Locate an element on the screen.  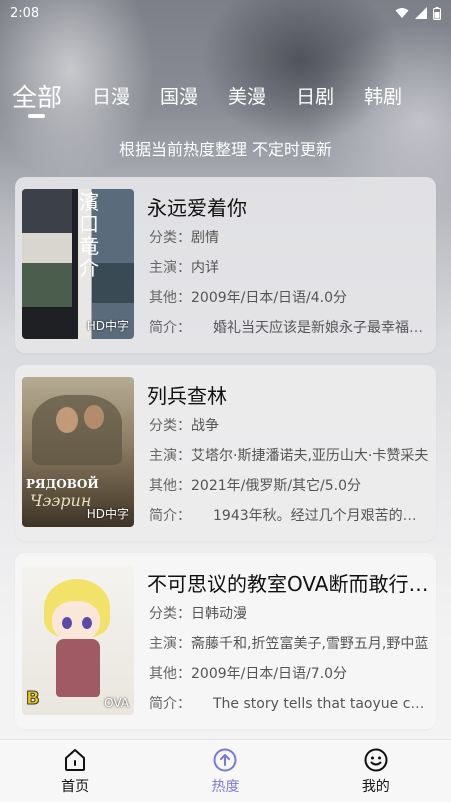
item-title: 列兵查林 is located at coordinates (187, 396).